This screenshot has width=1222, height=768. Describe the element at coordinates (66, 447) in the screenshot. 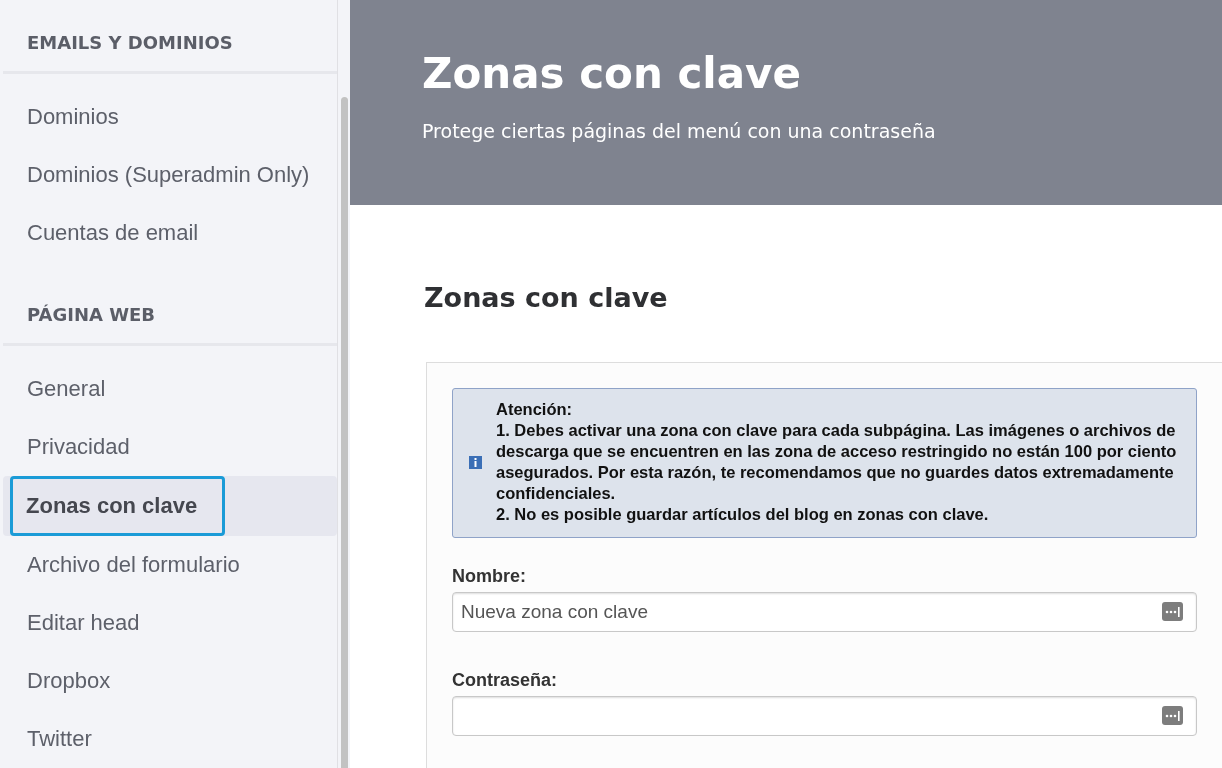

I see `sidebar-item: Privacidad` at that location.